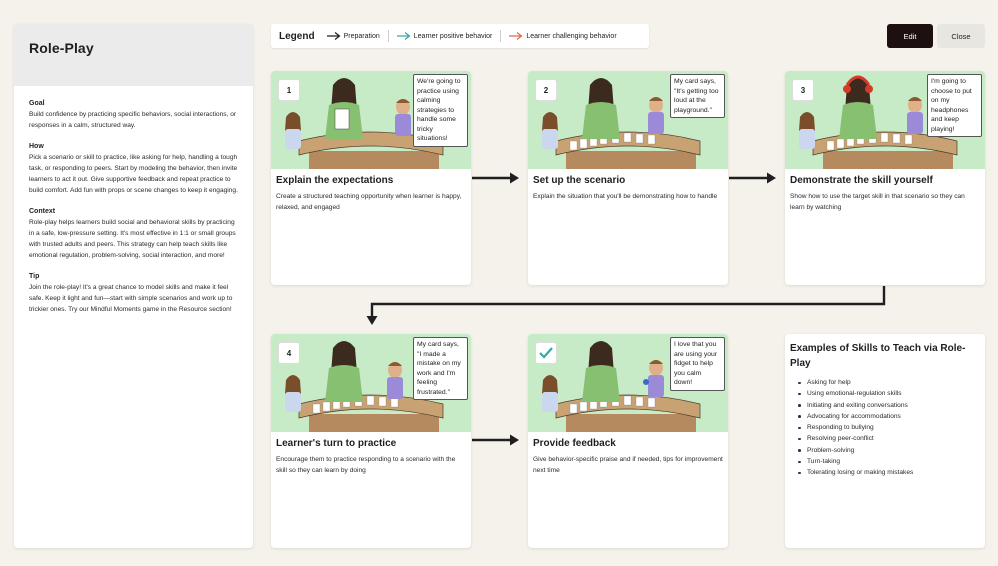 The image size is (998, 566). Describe the element at coordinates (885, 461) in the screenshot. I see `list-item: Turn-taking` at that location.